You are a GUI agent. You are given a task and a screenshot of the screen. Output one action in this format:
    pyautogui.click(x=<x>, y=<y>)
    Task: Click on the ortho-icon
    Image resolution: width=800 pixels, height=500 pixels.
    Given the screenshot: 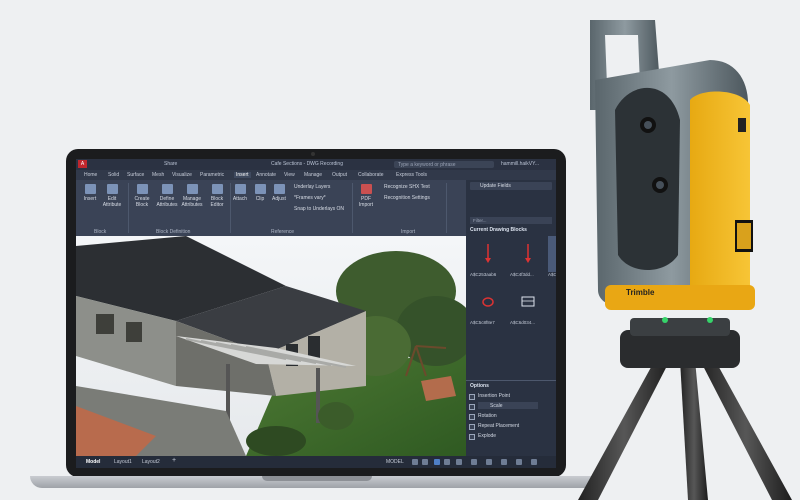 What is the action you would take?
    pyautogui.click(x=437, y=462)
    